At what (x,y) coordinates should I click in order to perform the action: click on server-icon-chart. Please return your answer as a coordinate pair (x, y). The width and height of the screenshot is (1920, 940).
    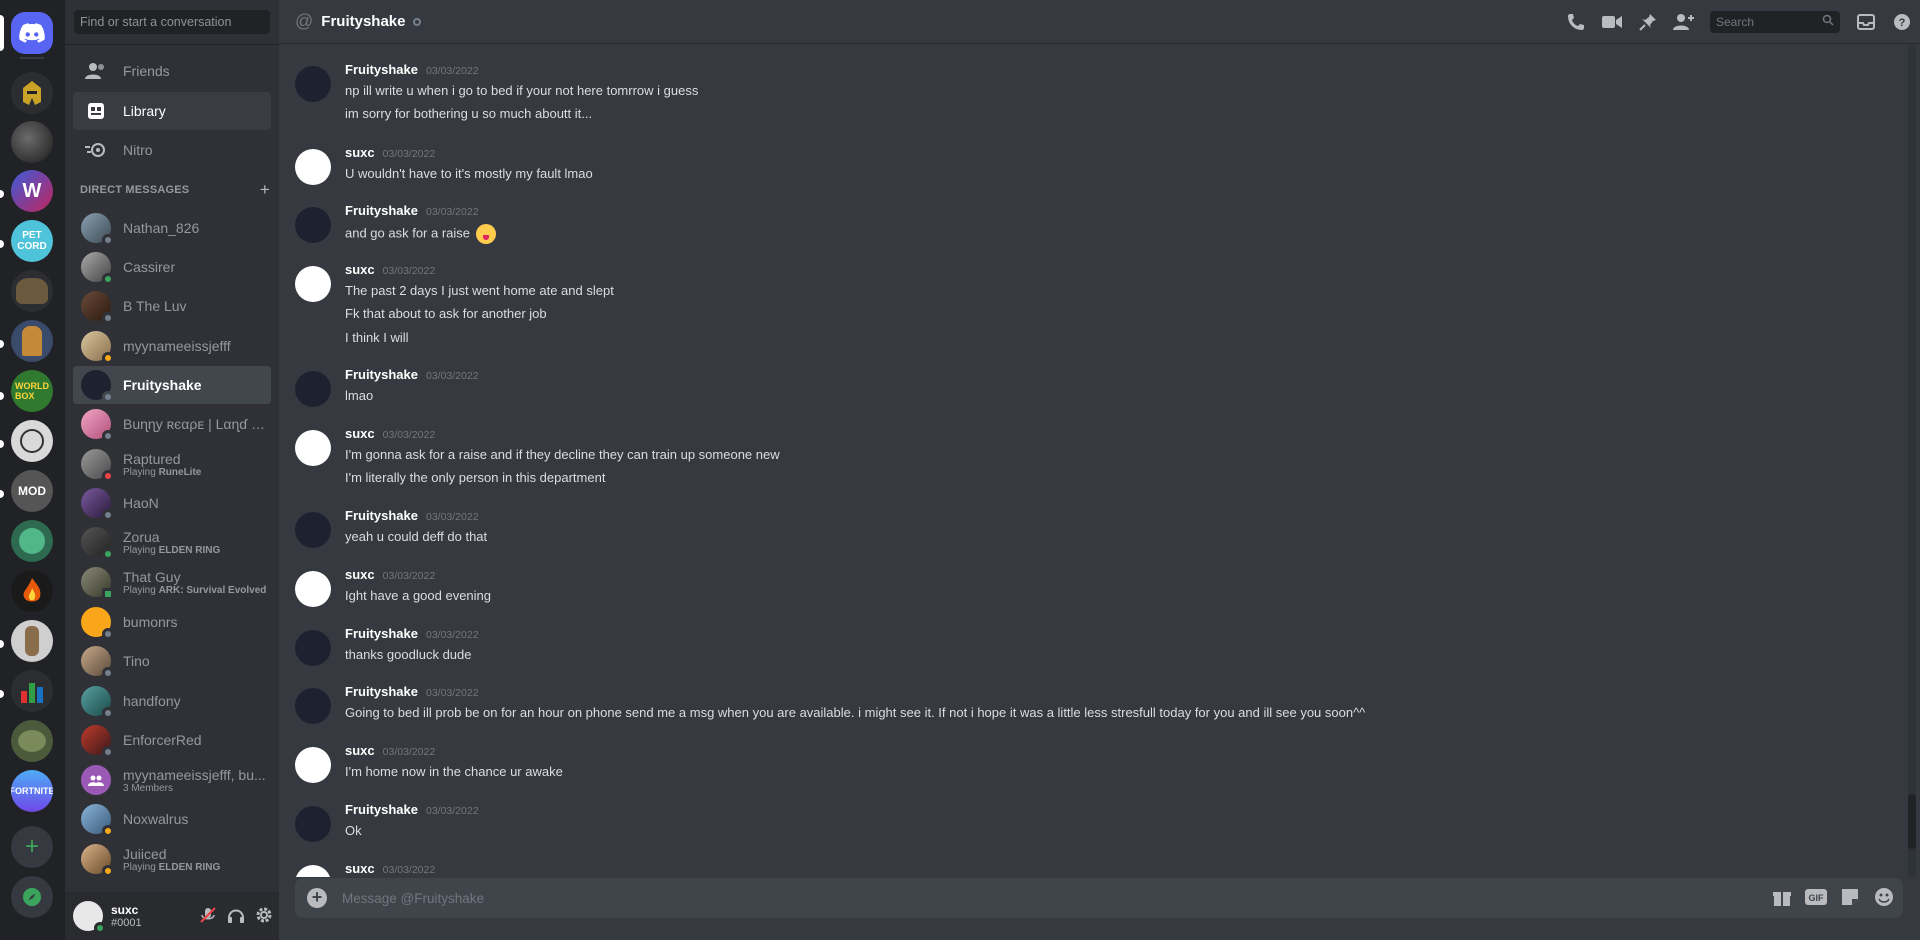
    Looking at the image, I should click on (32, 691).